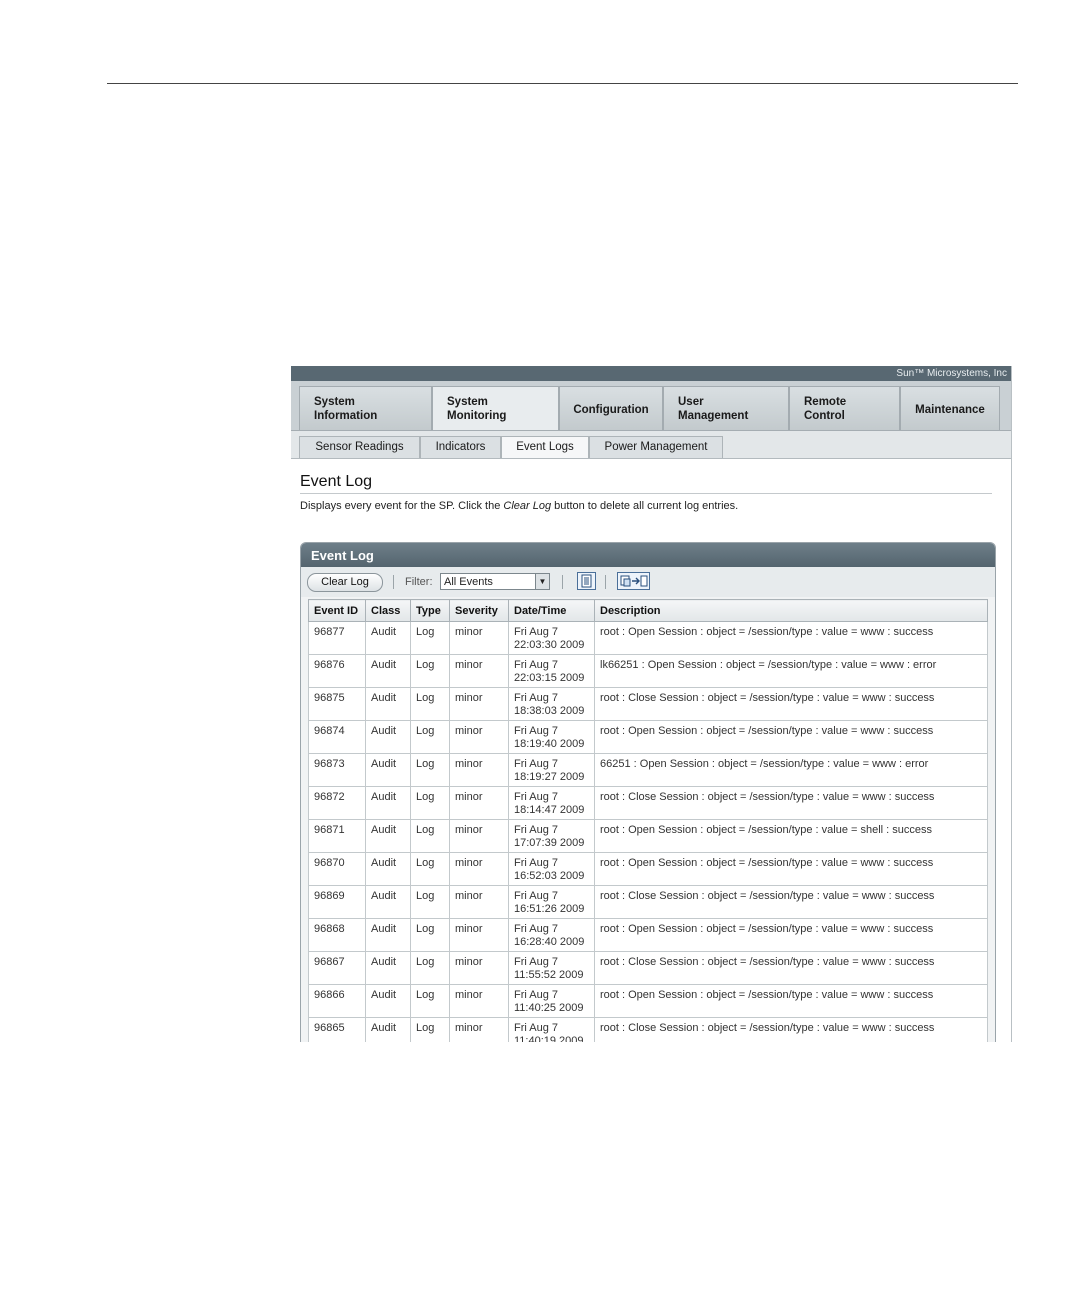 This screenshot has width=1080, height=1296. What do you see at coordinates (365, 408) in the screenshot?
I see `tab-system-information: System Information` at bounding box center [365, 408].